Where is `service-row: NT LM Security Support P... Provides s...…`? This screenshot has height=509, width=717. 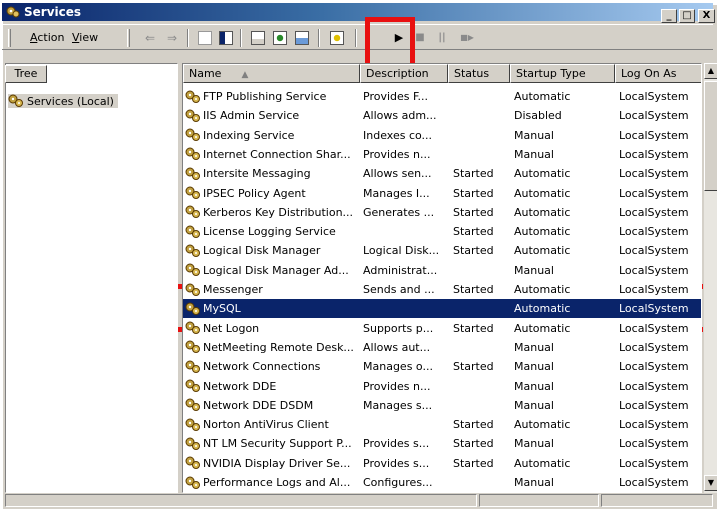
service-row: NT LM Security Support P... Provides s...… is located at coordinates (442, 443).